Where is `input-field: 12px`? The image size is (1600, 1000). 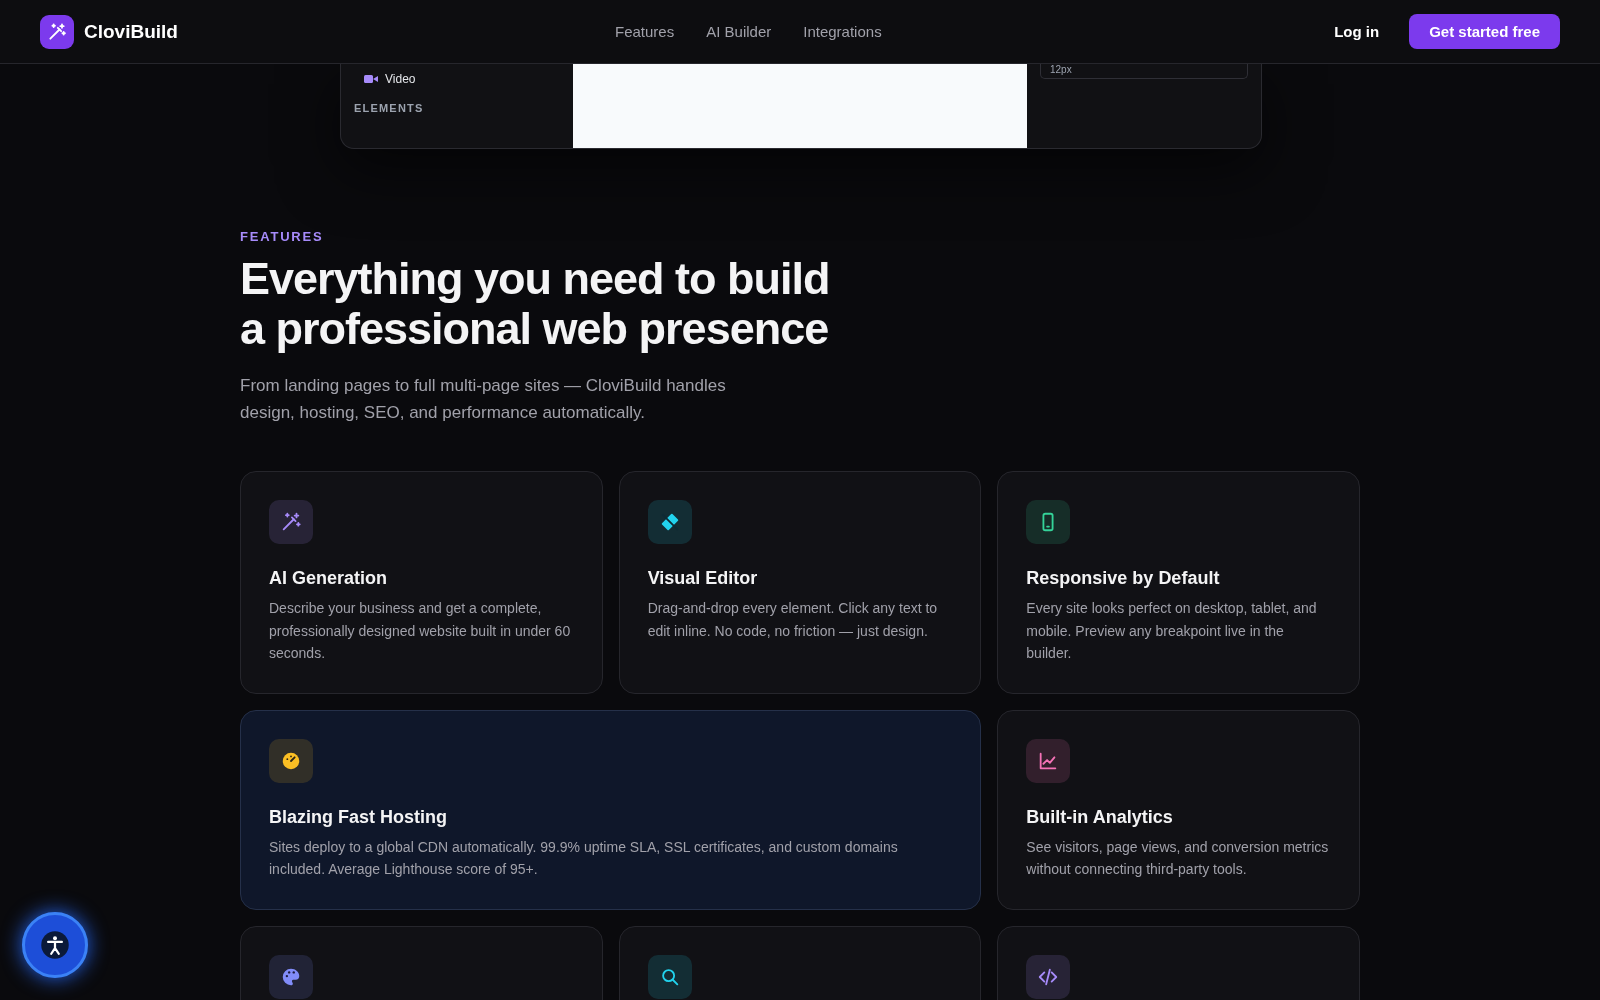 input-field: 12px is located at coordinates (1144, 71).